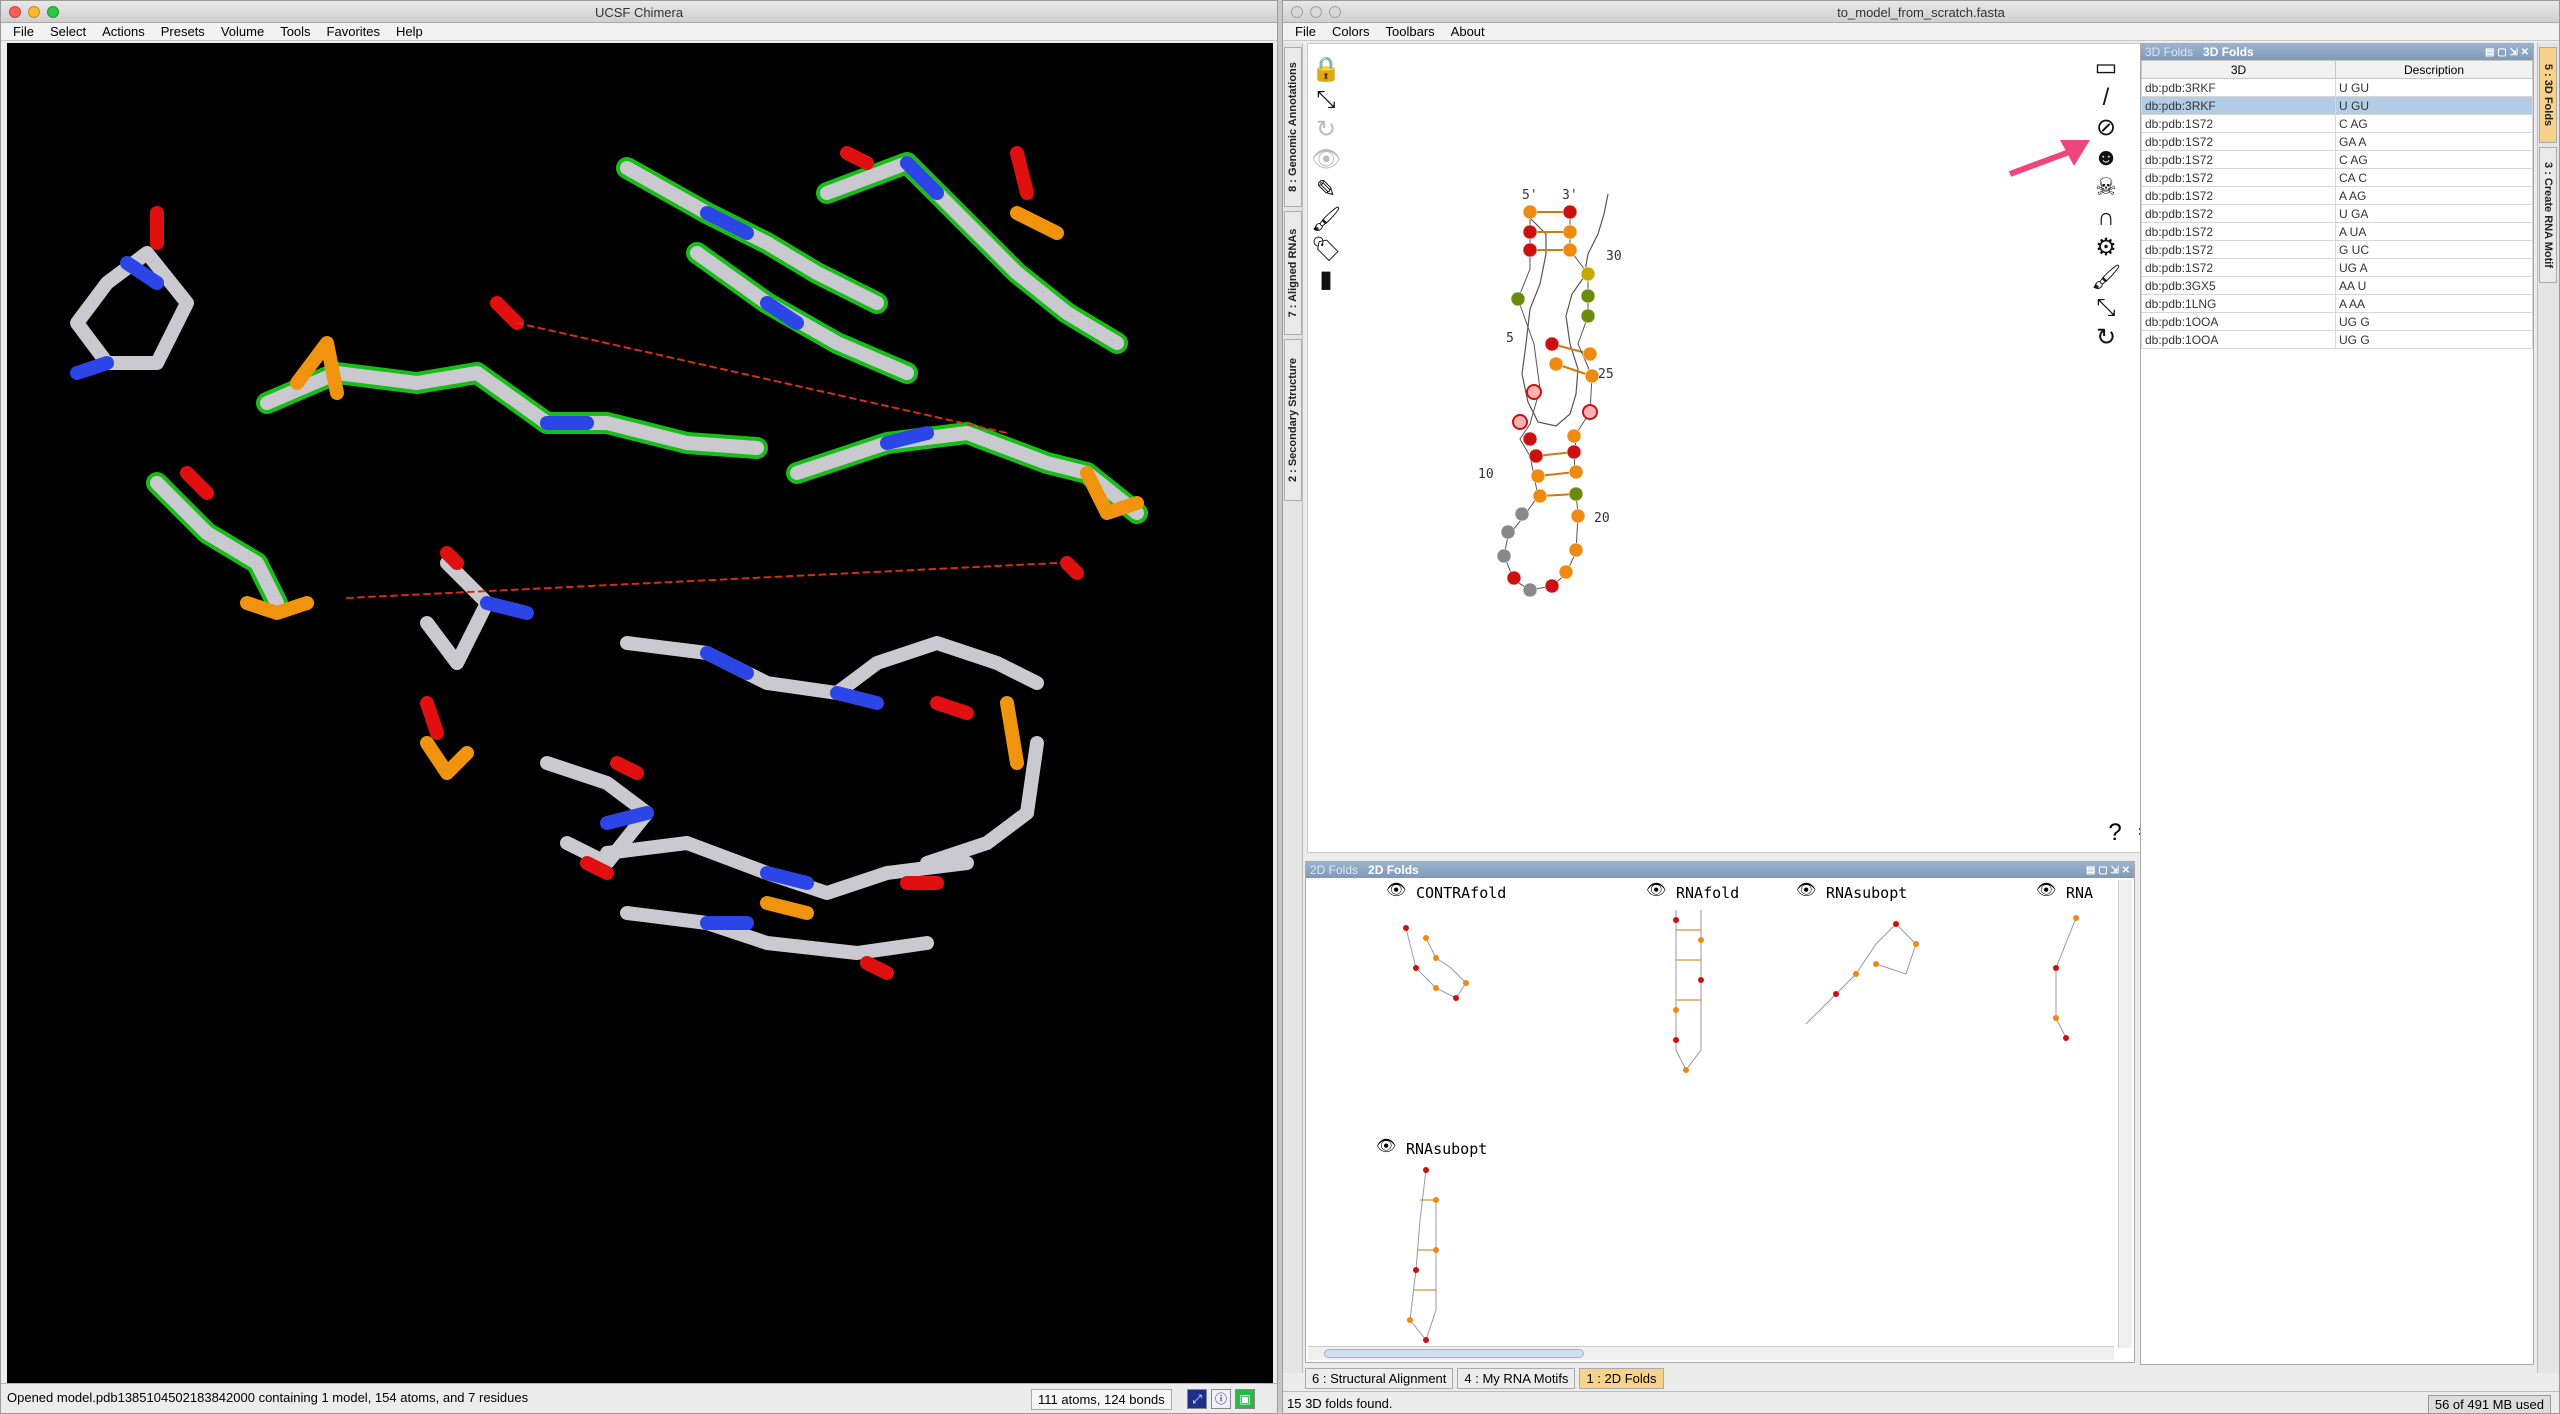  I want to click on tab-create-rna-motif: 3 : Create RNA Motif, so click(2548, 215).